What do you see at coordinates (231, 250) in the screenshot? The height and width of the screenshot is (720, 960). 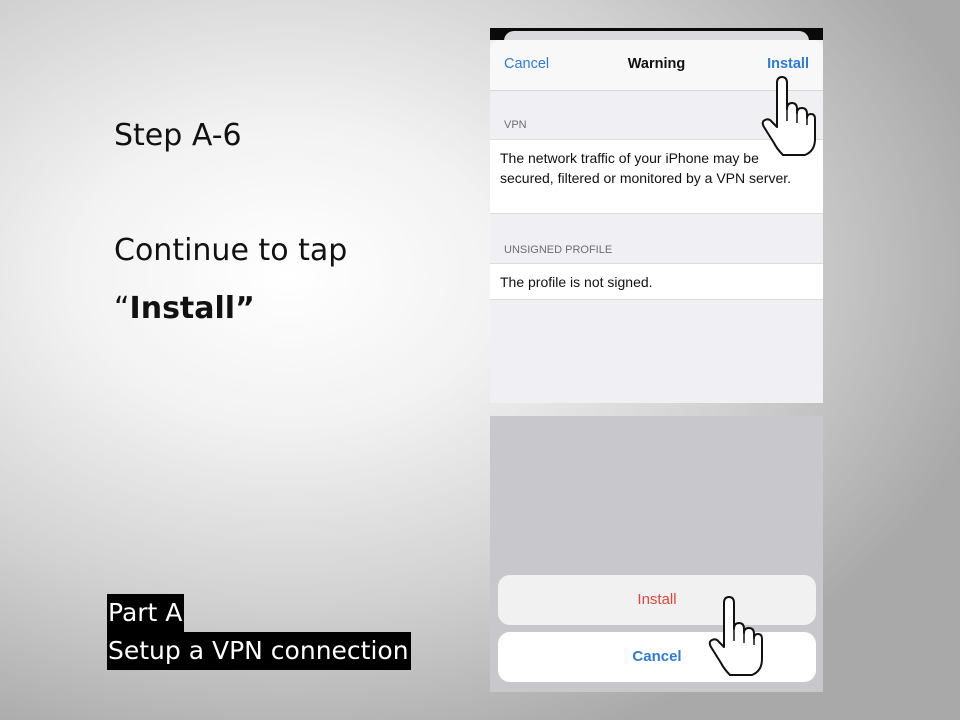 I see `instruction-text: Continue to tap` at bounding box center [231, 250].